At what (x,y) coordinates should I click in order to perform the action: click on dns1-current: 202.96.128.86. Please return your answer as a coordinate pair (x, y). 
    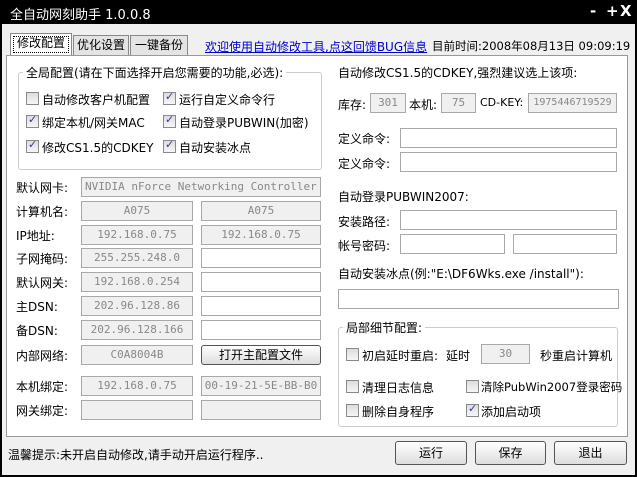
    Looking at the image, I should click on (137, 306).